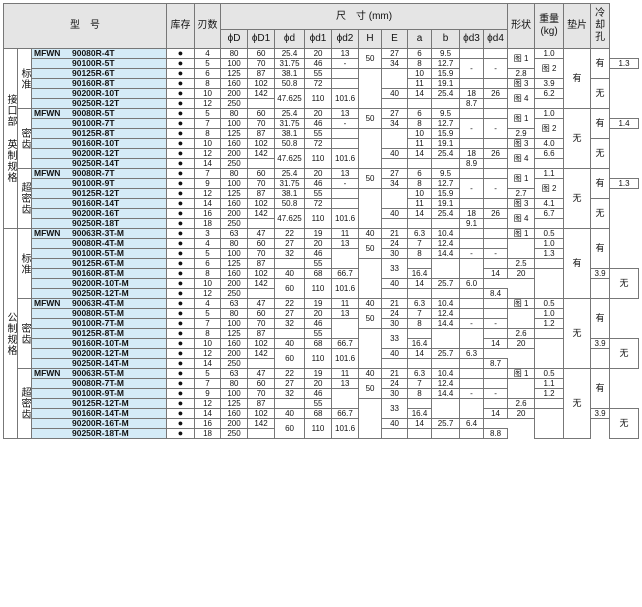  I want to click on phid1-cell: 68, so click(318, 273).